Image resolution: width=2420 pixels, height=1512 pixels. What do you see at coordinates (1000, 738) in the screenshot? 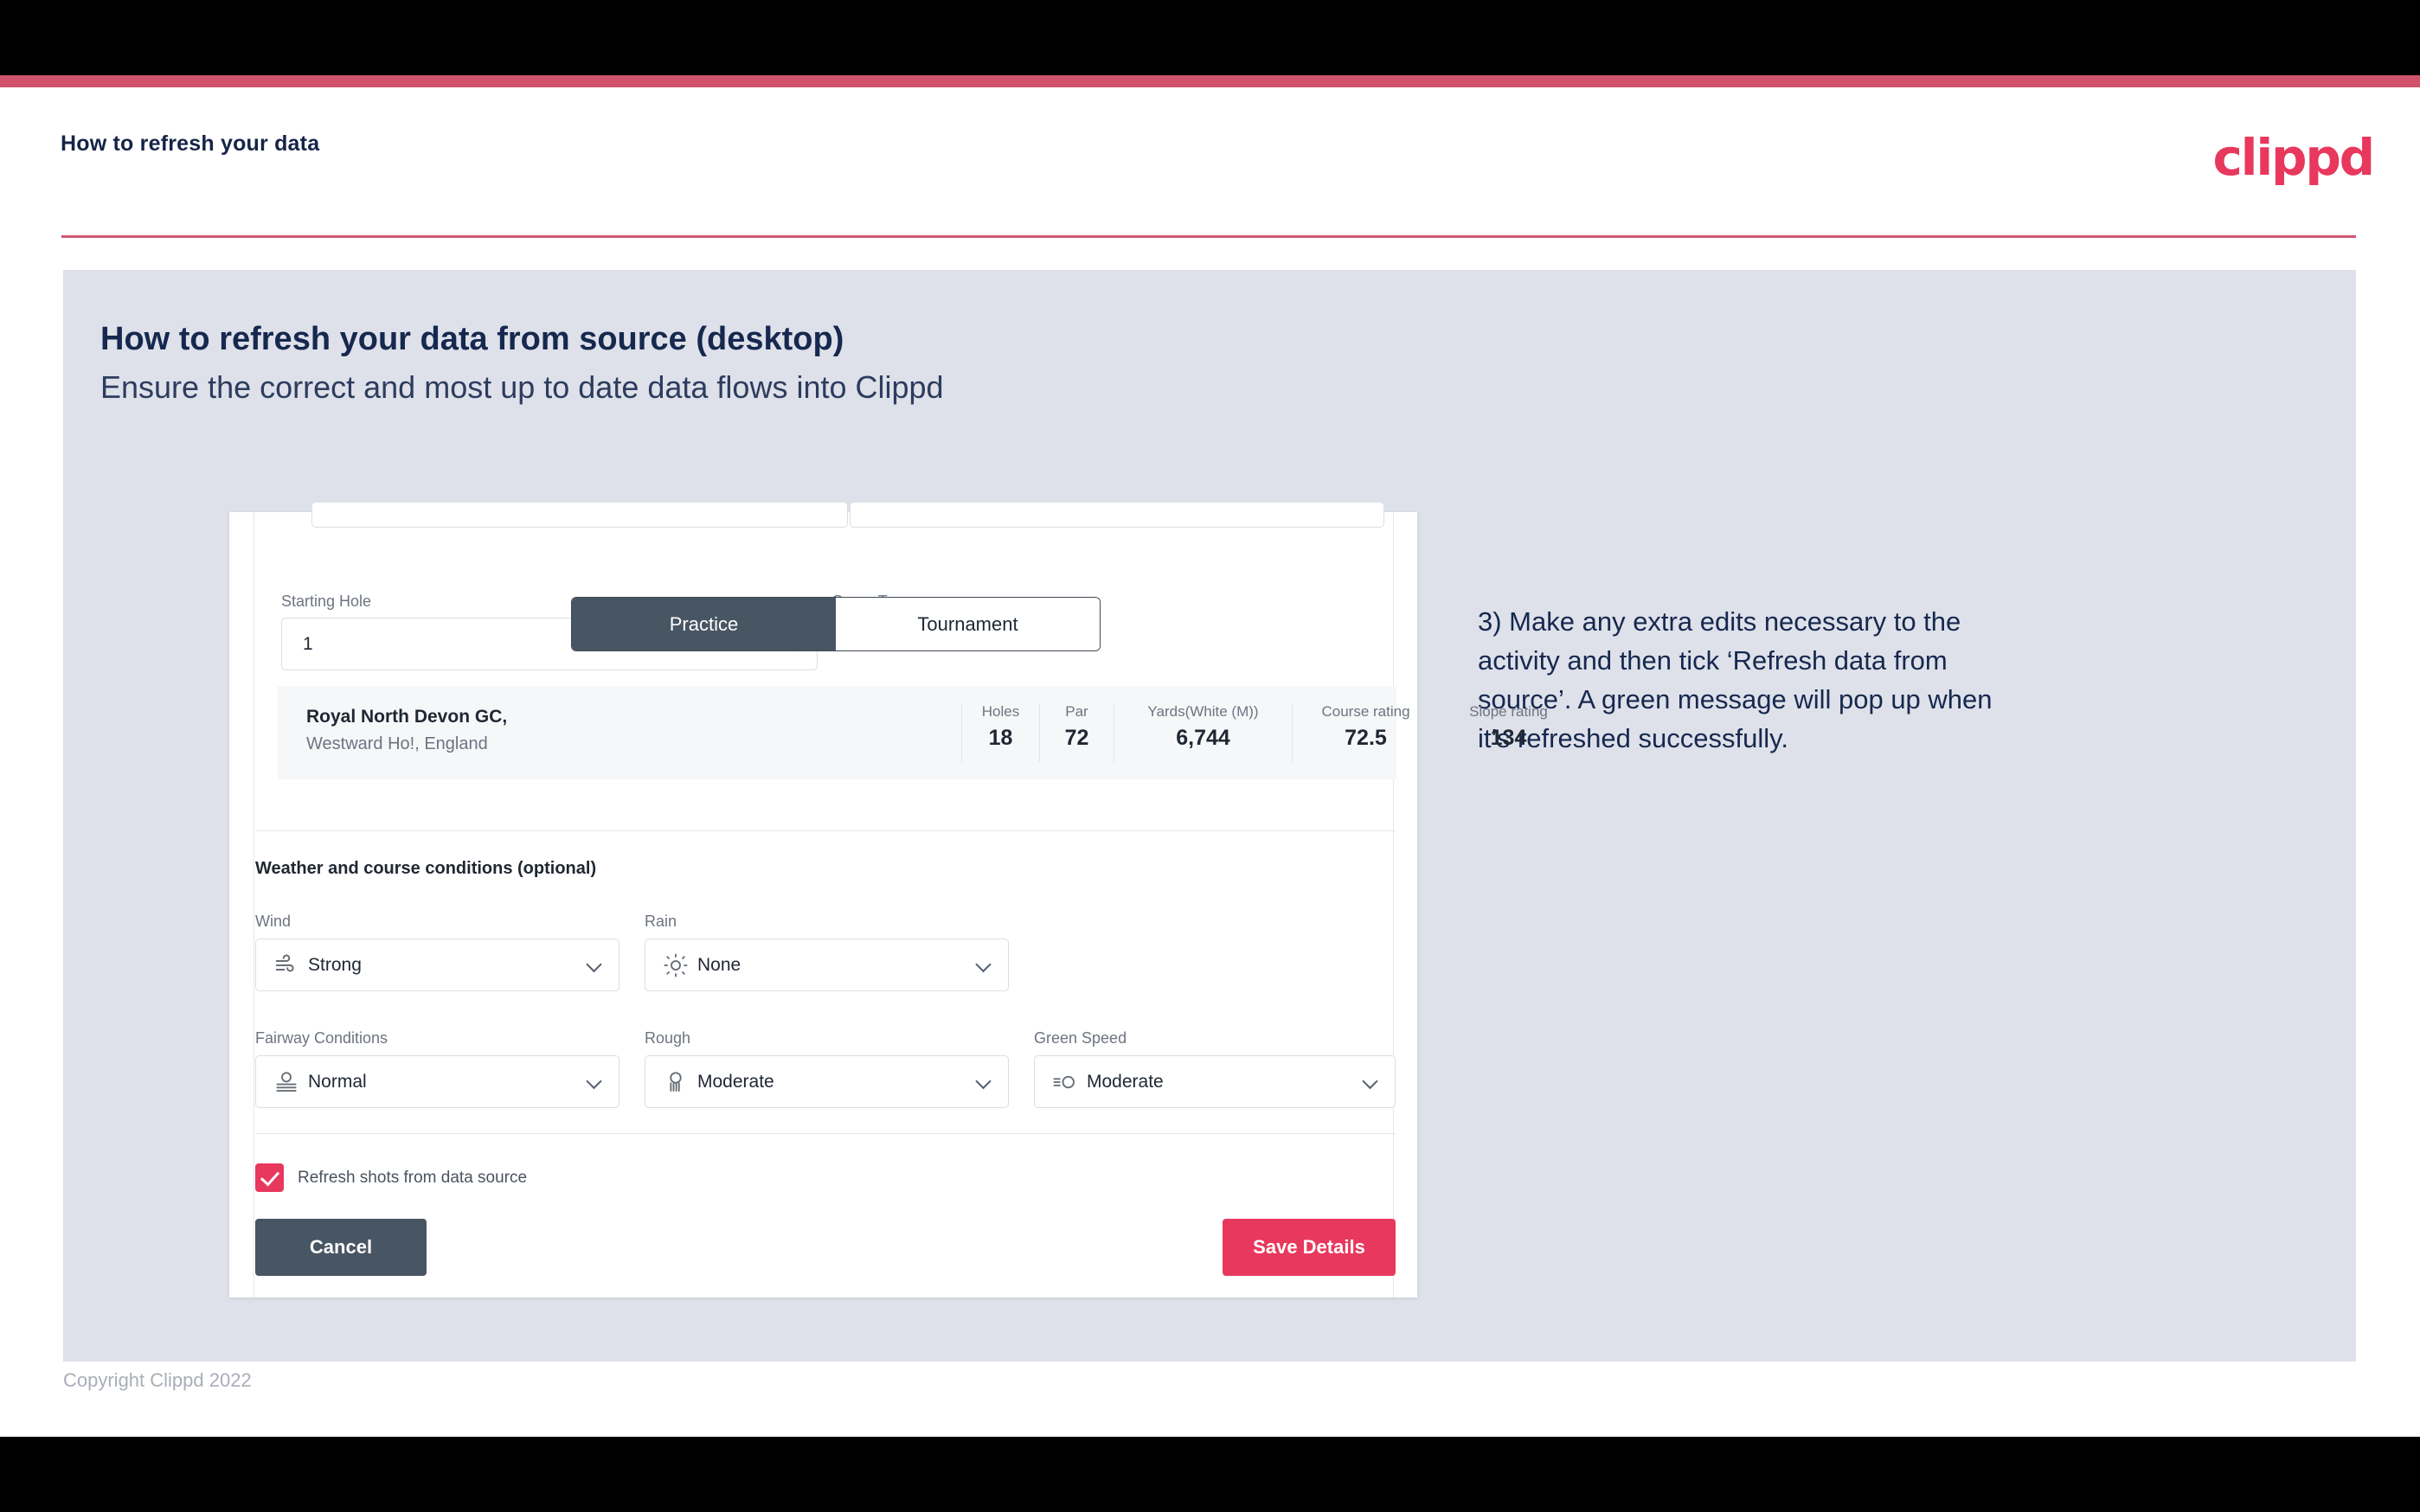
I see `stat-value: 18` at bounding box center [1000, 738].